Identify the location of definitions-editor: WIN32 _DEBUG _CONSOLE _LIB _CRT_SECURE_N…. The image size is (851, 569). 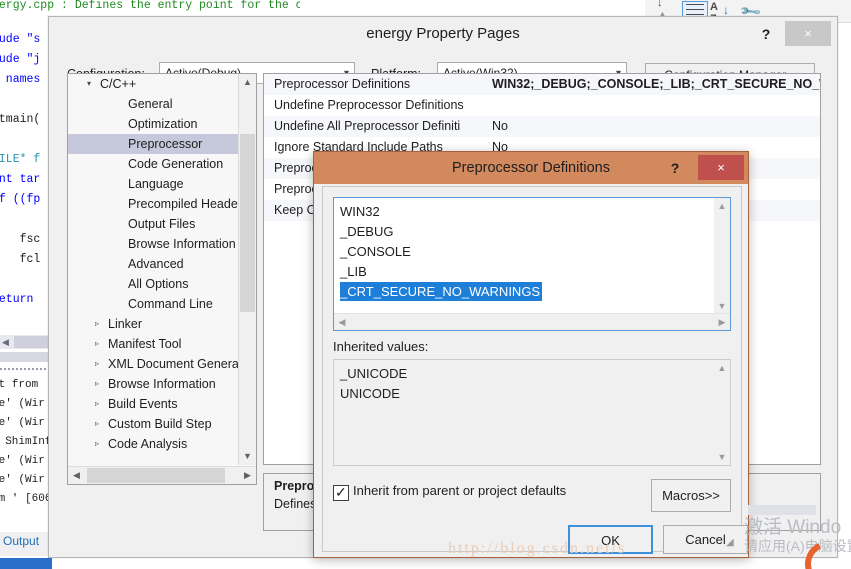
(532, 264).